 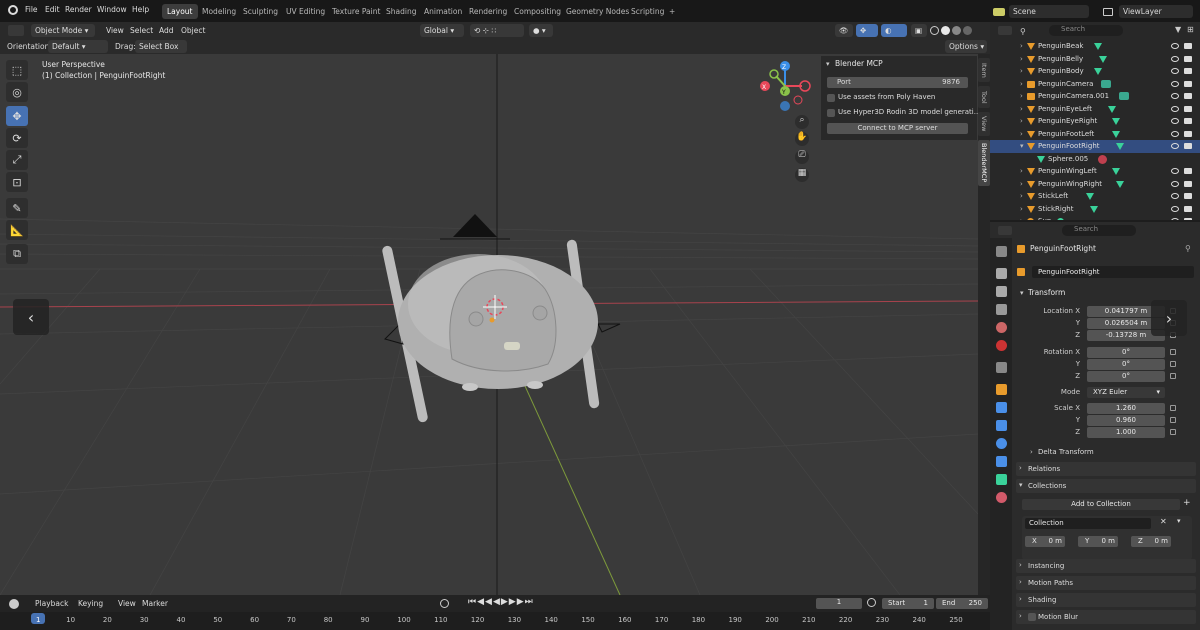 What do you see at coordinates (1095, 217) in the screenshot?
I see `outliner-row: › Sun` at bounding box center [1095, 217].